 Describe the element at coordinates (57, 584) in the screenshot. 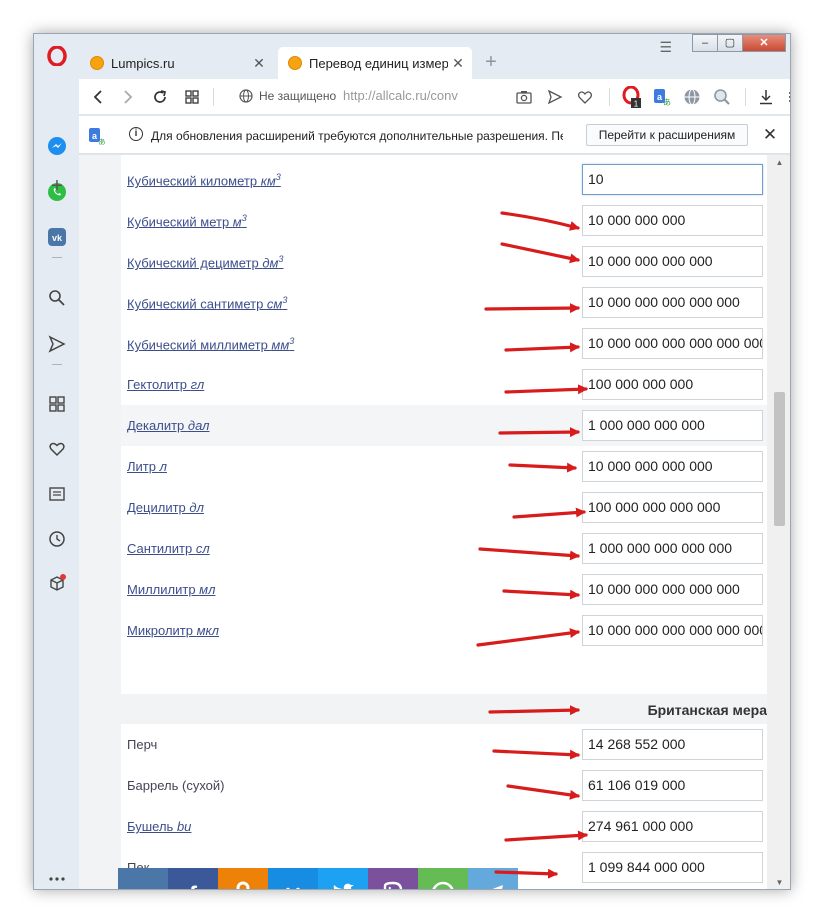

I see `extensions-cube-icon` at that location.